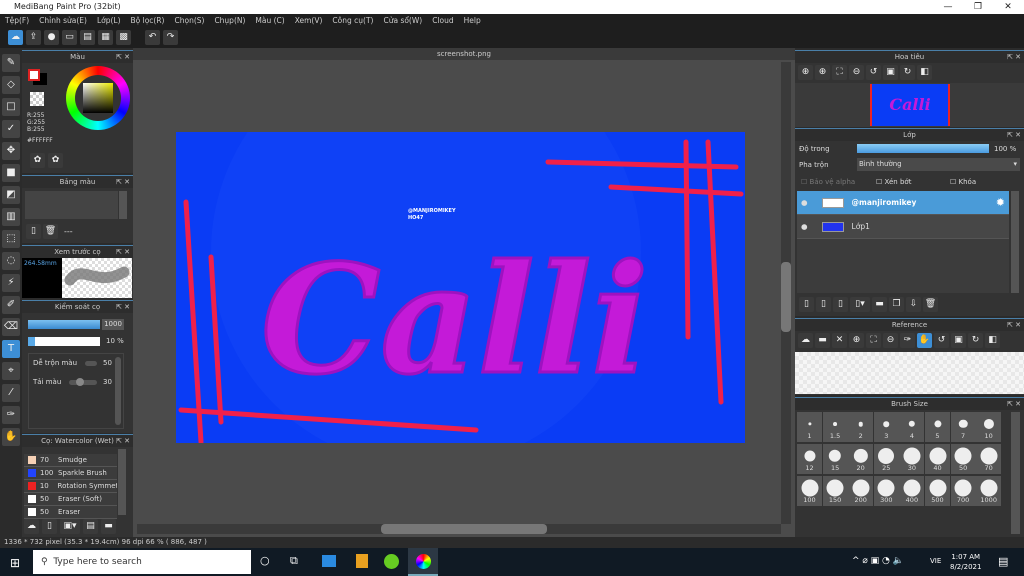 Image resolution: width=1024 pixels, height=576 pixels. What do you see at coordinates (391, 561) in the screenshot?
I see `browser-icon` at bounding box center [391, 561].